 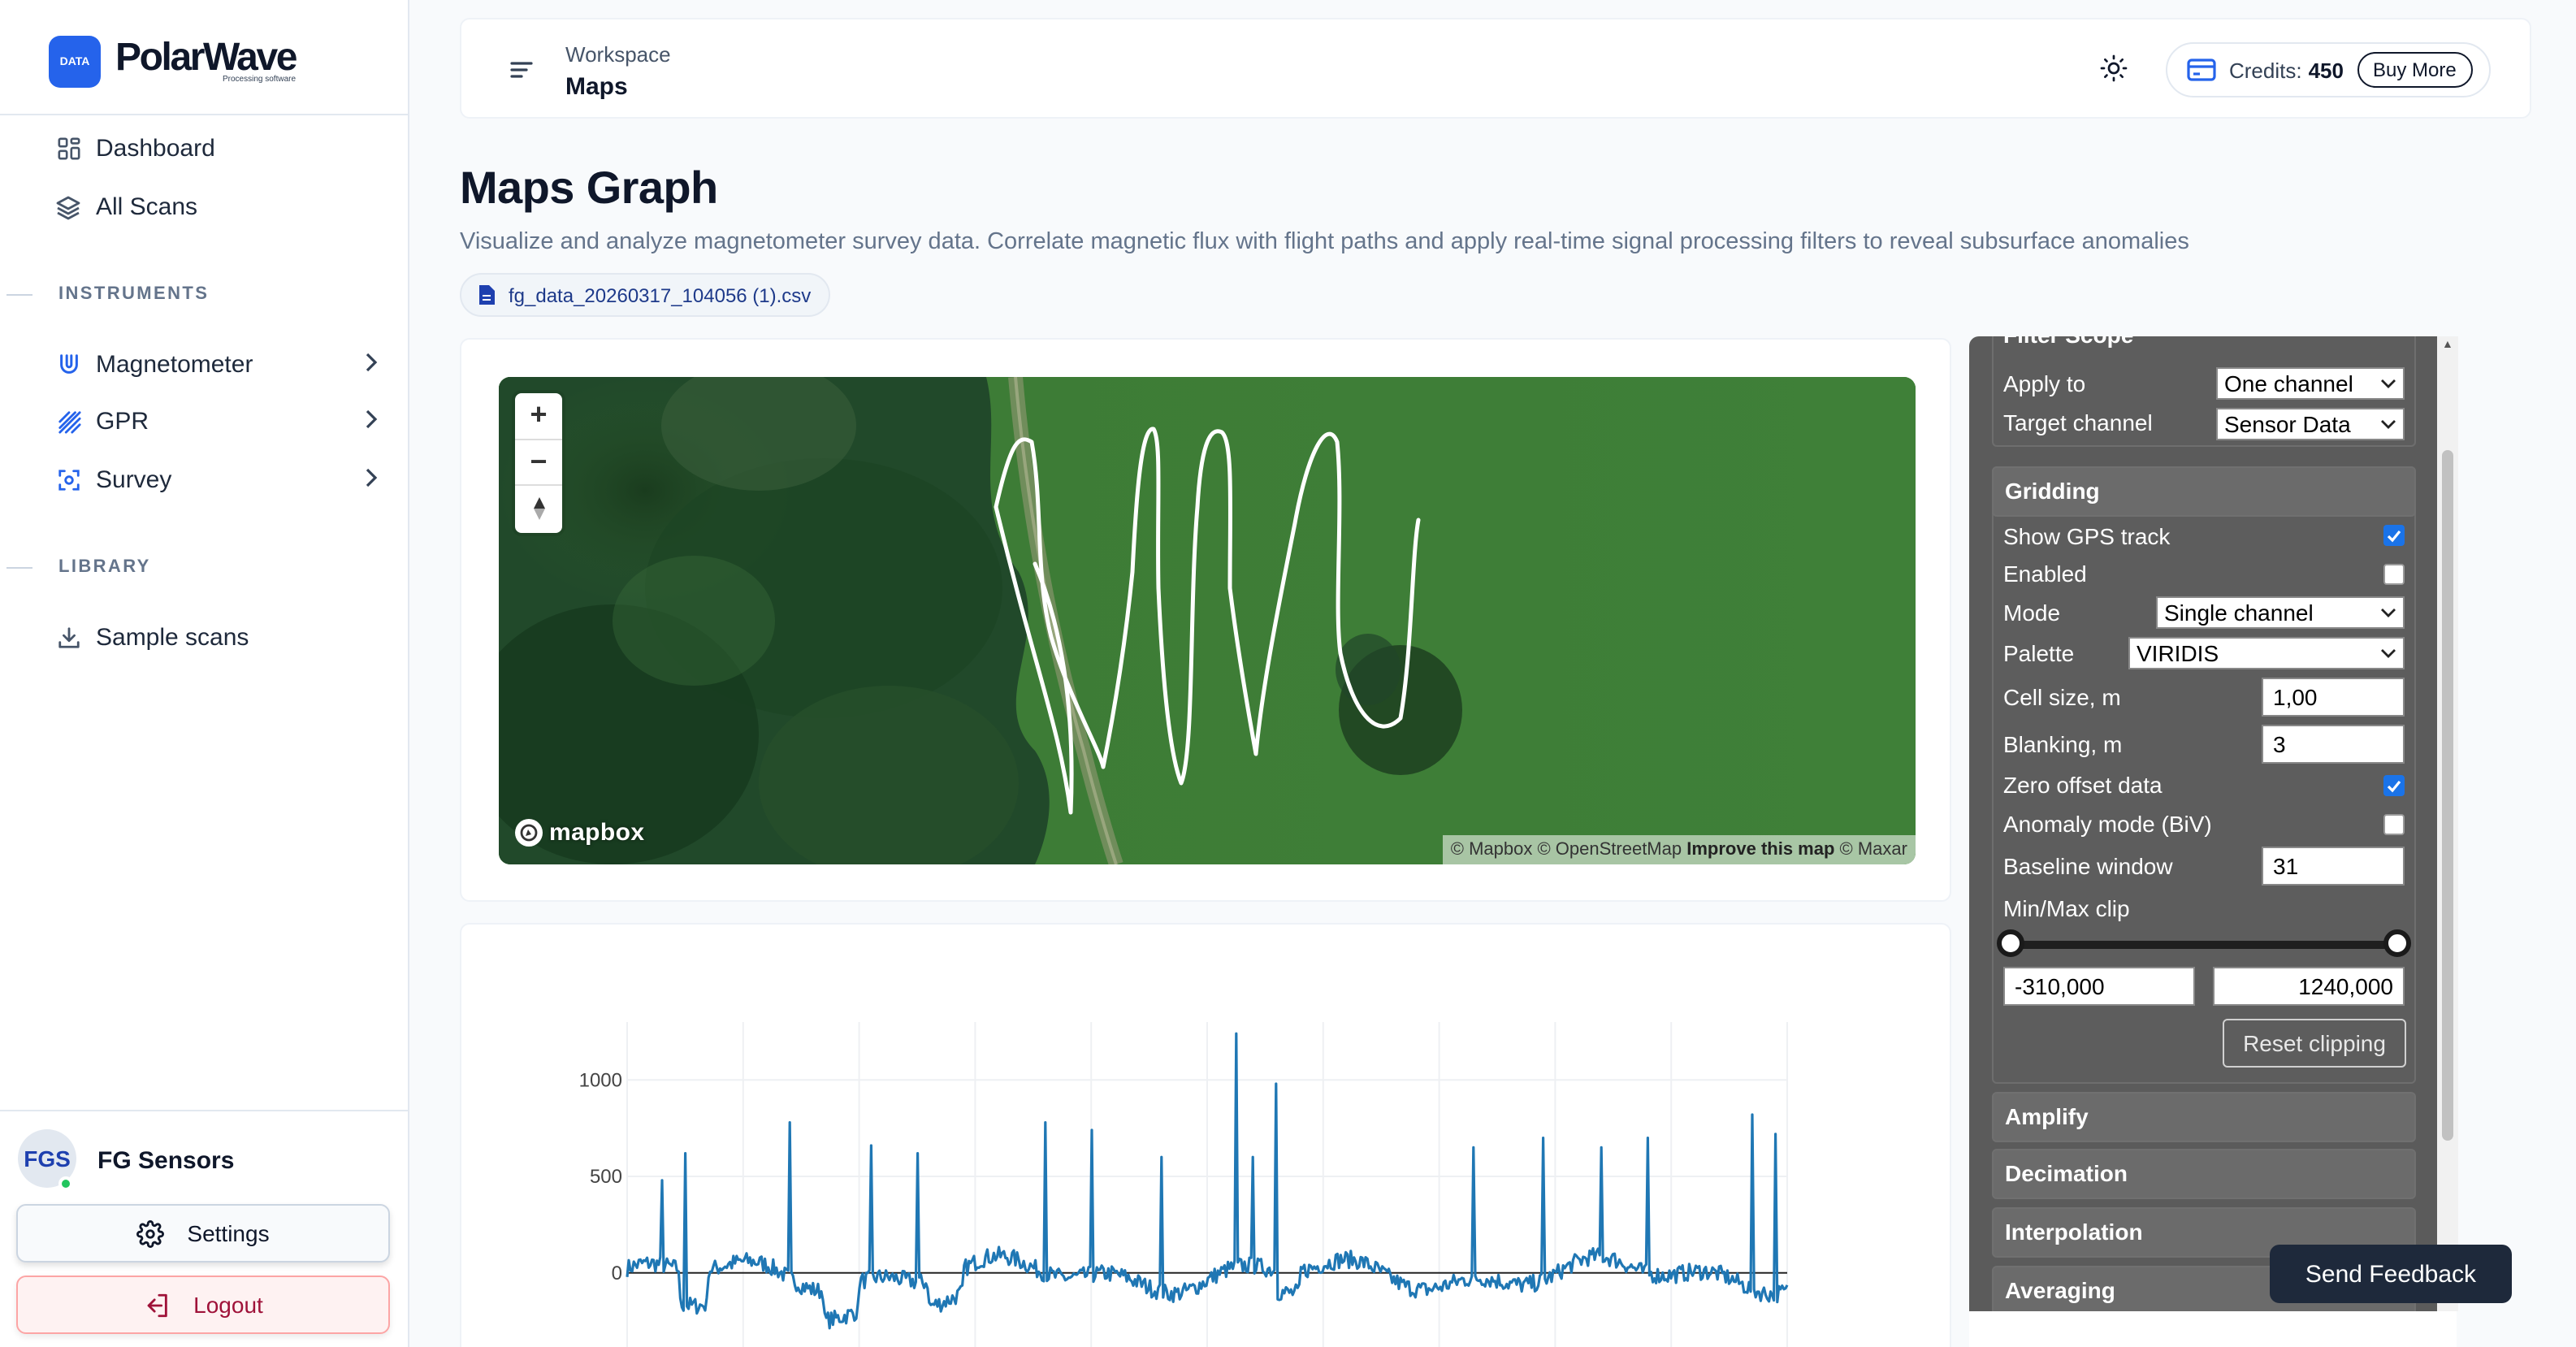 I want to click on scroll-up-icon: ▲, so click(x=2447, y=345).